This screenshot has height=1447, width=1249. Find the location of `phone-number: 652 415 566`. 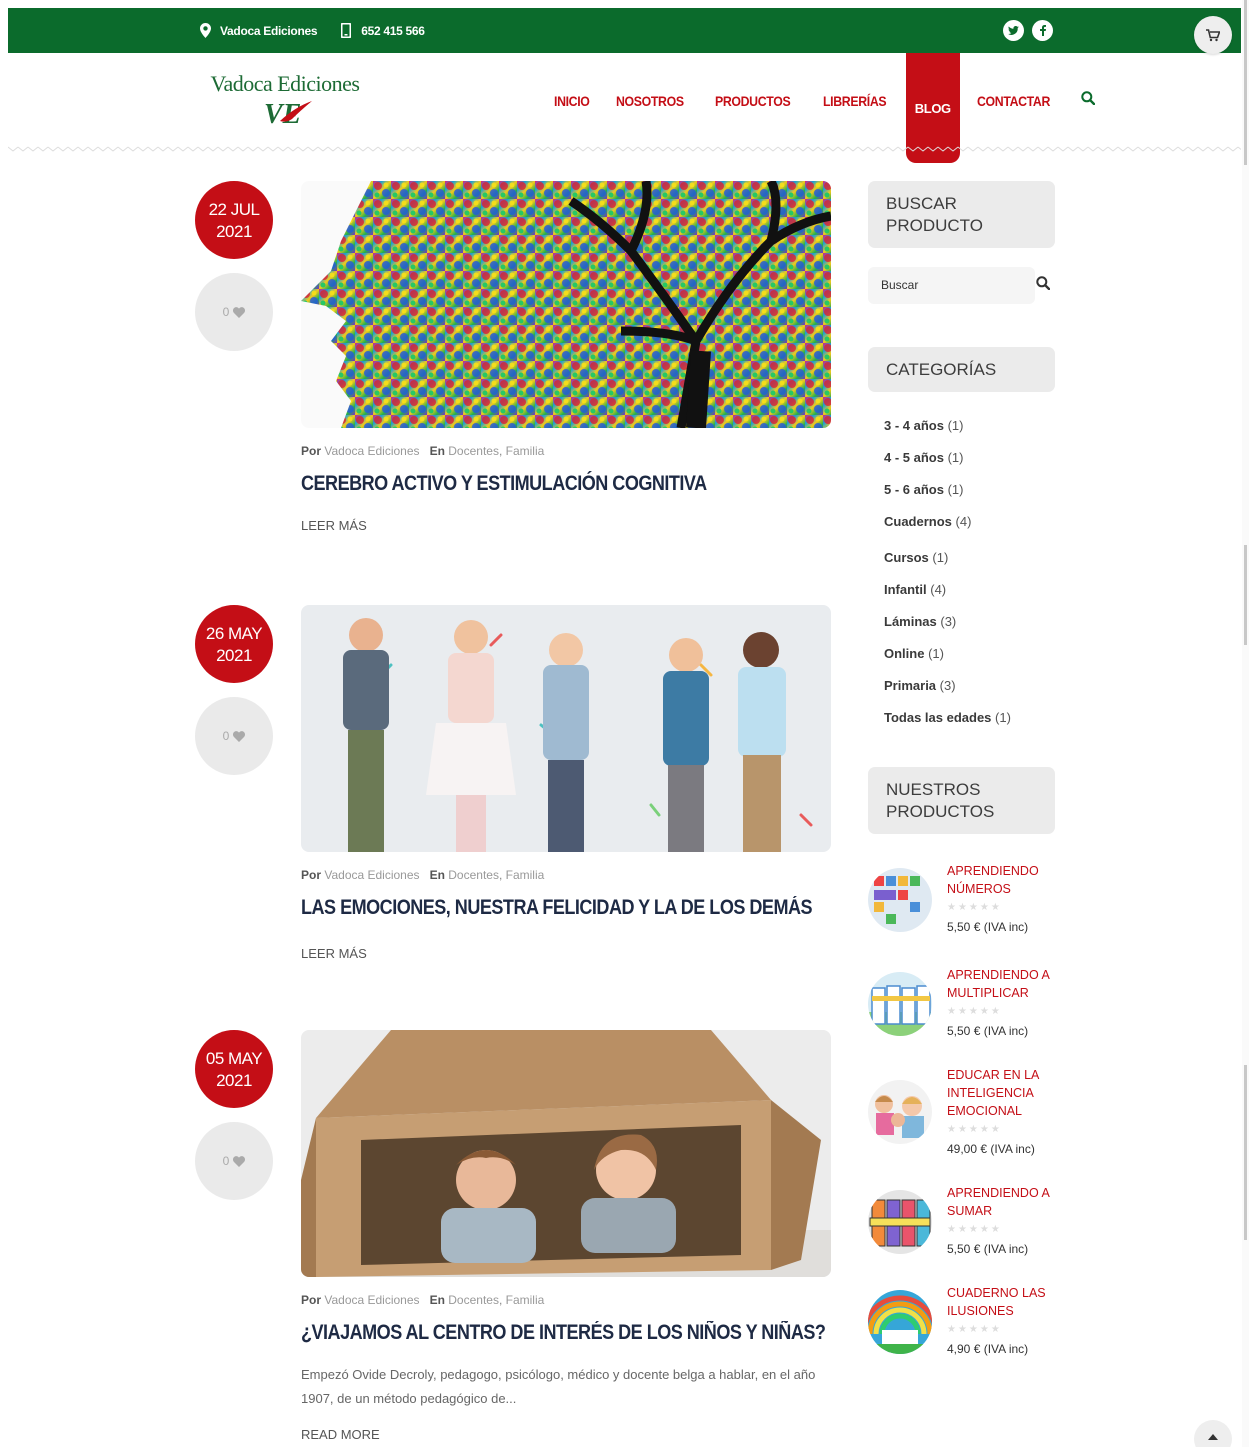

phone-number: 652 415 566 is located at coordinates (393, 31).